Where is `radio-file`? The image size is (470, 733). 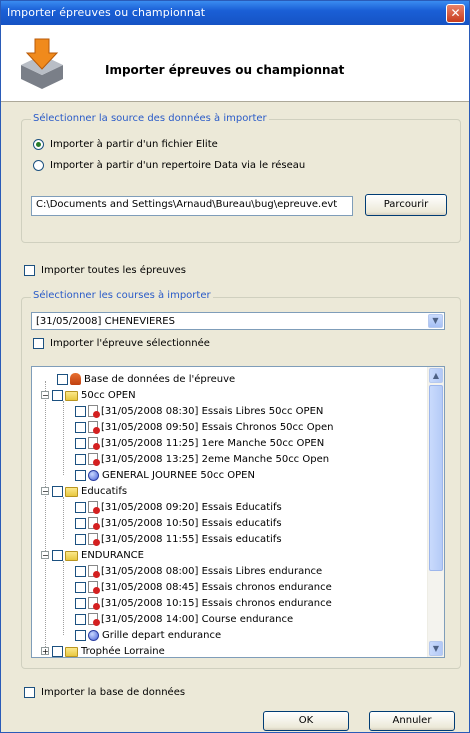
radio-file is located at coordinates (38, 144).